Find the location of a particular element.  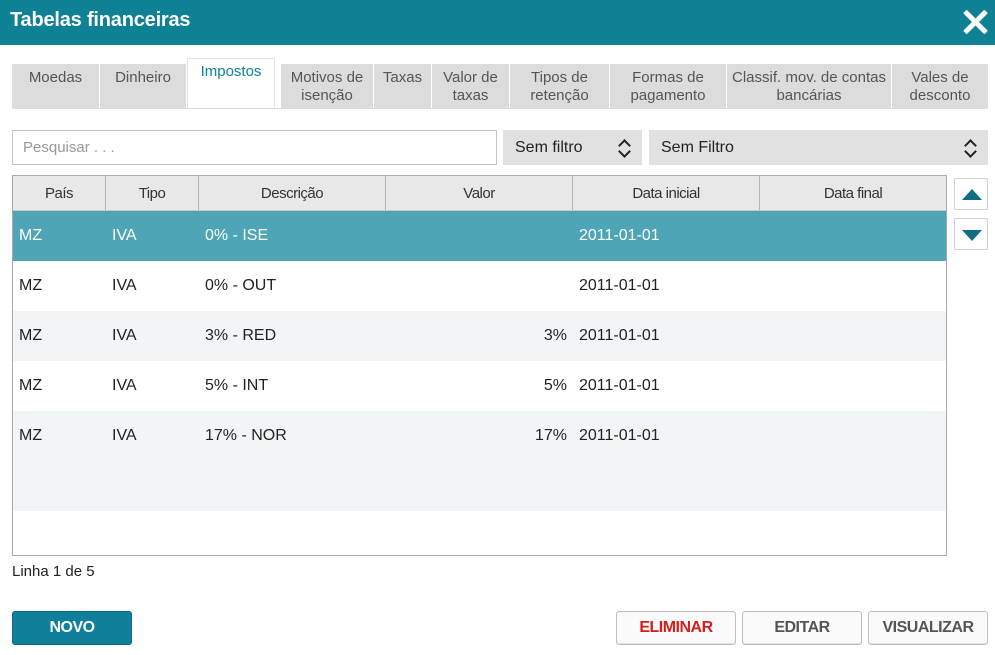

tab-label: Motivos de isenção is located at coordinates (327, 86).